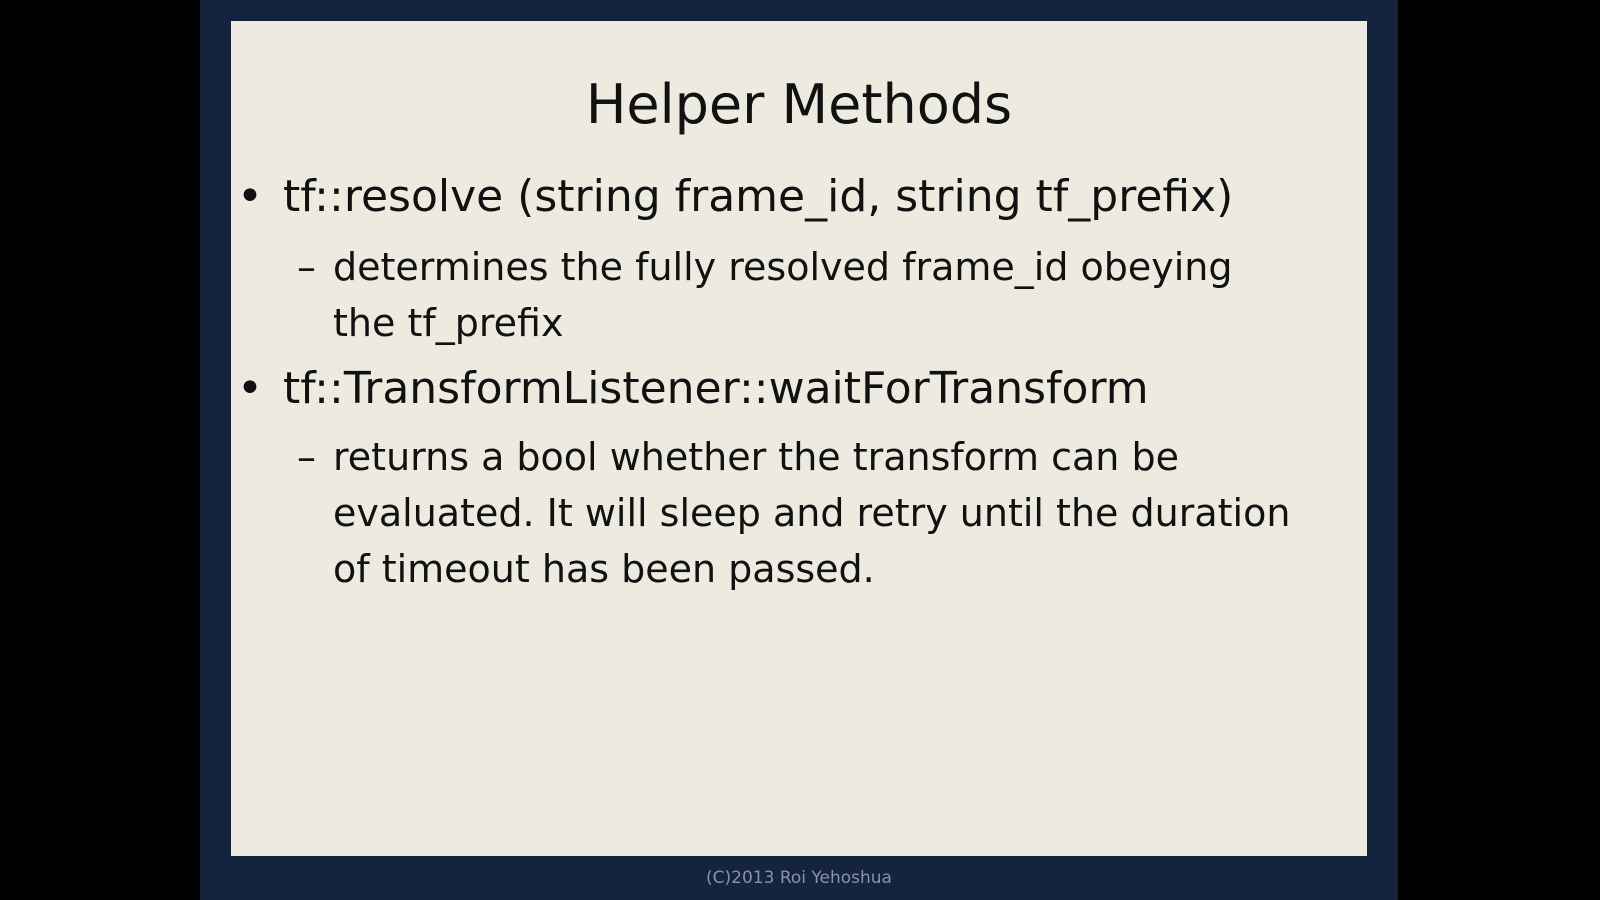 This screenshot has height=900, width=1600. Describe the element at coordinates (799, 878) in the screenshot. I see `slide-footer: (C)2013 Roi Yehoshua` at that location.